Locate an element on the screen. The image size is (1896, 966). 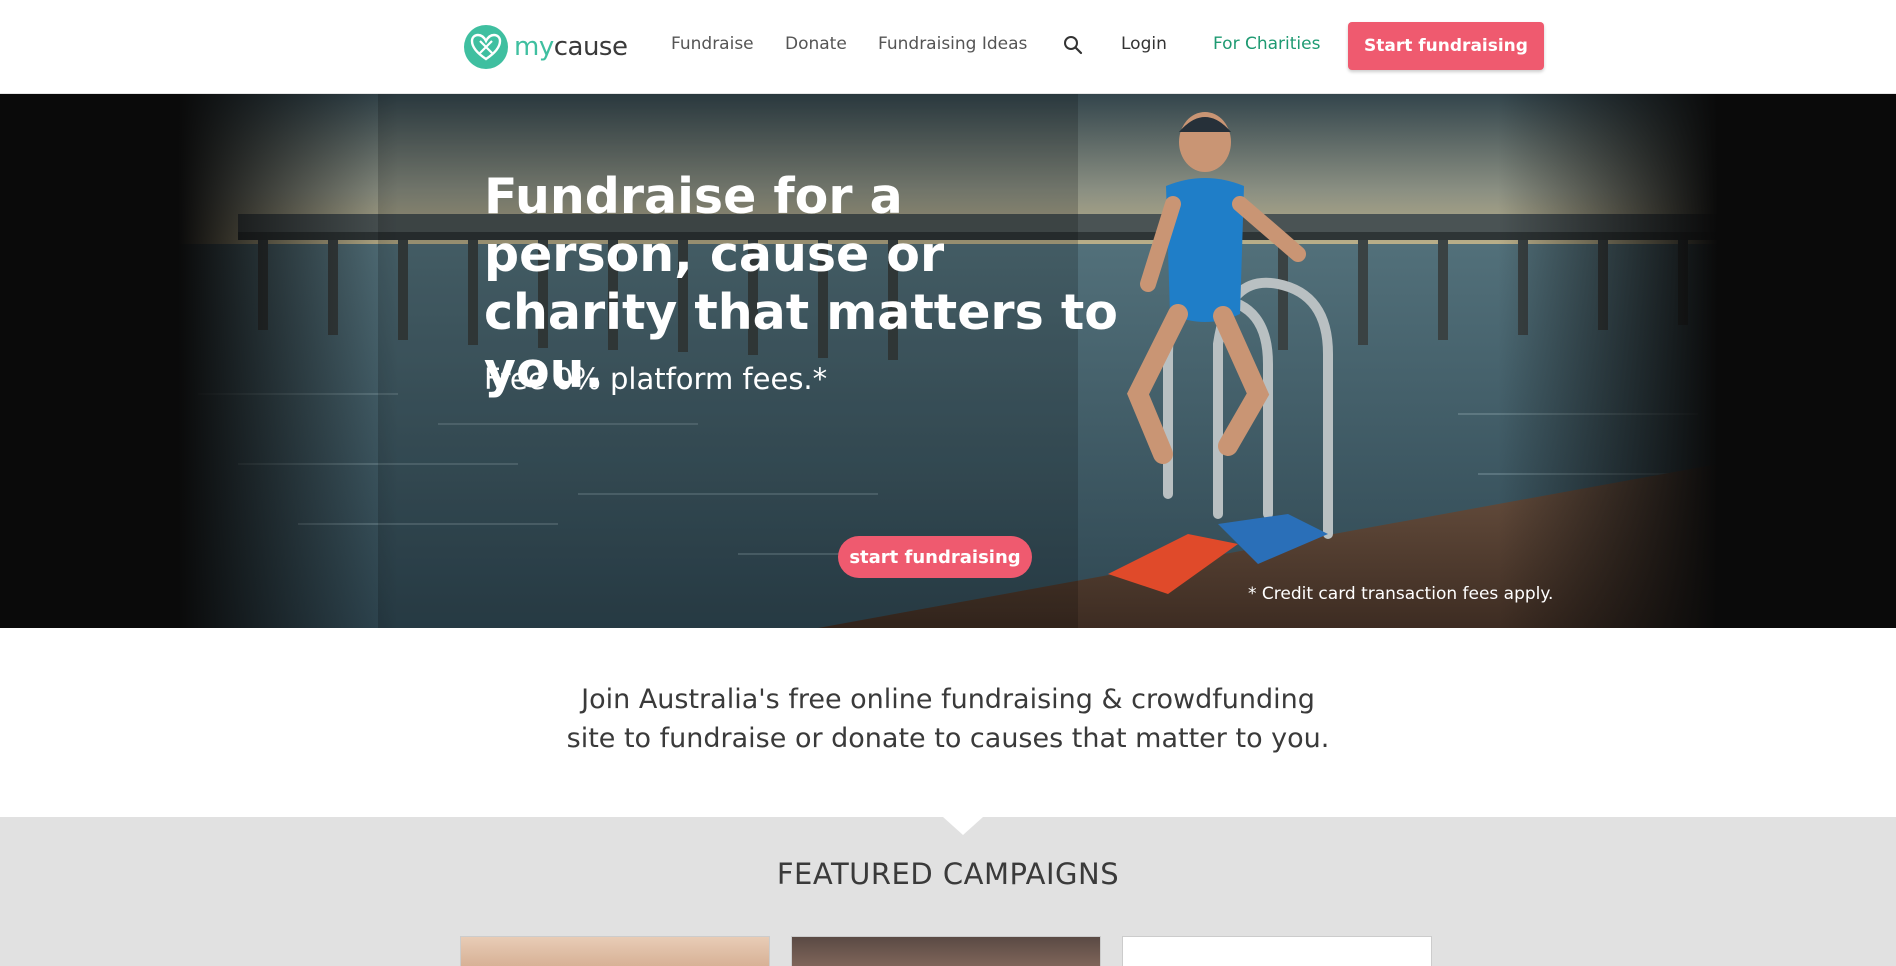
heart-logo-icon is located at coordinates (486, 47).